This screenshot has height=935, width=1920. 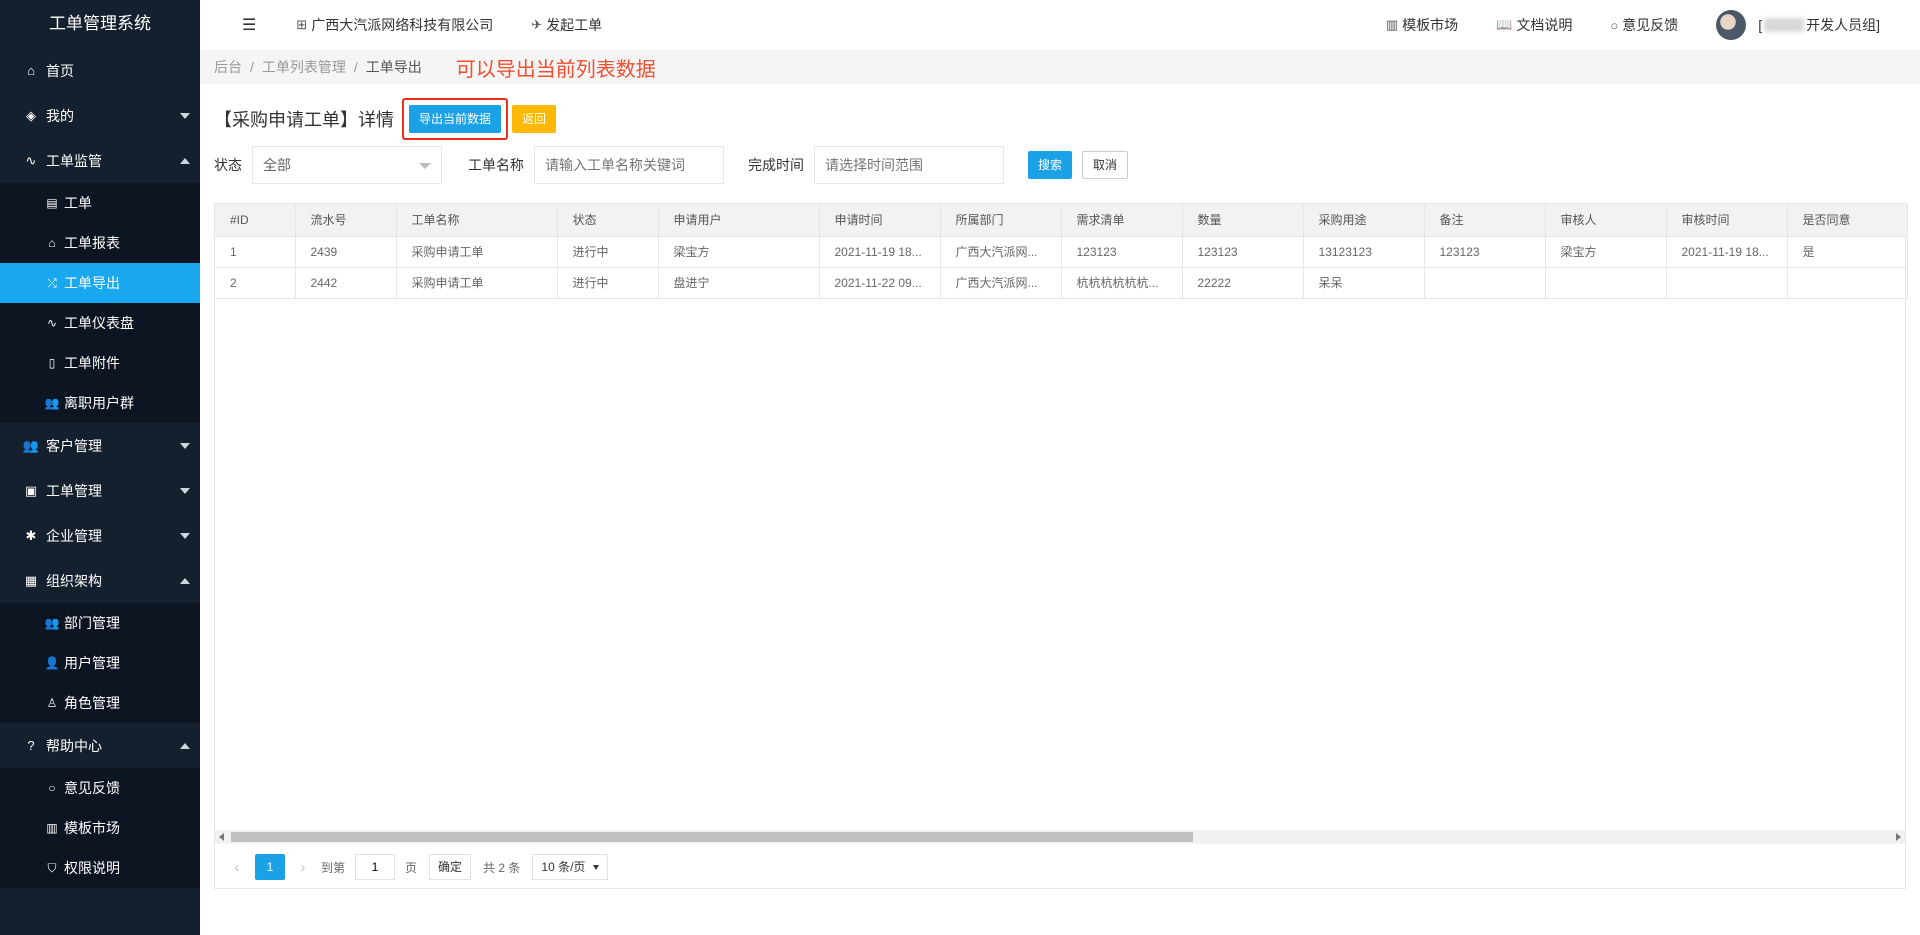 What do you see at coordinates (92, 868) in the screenshot?
I see `sidebar-subitem-label: 权限说明` at bounding box center [92, 868].